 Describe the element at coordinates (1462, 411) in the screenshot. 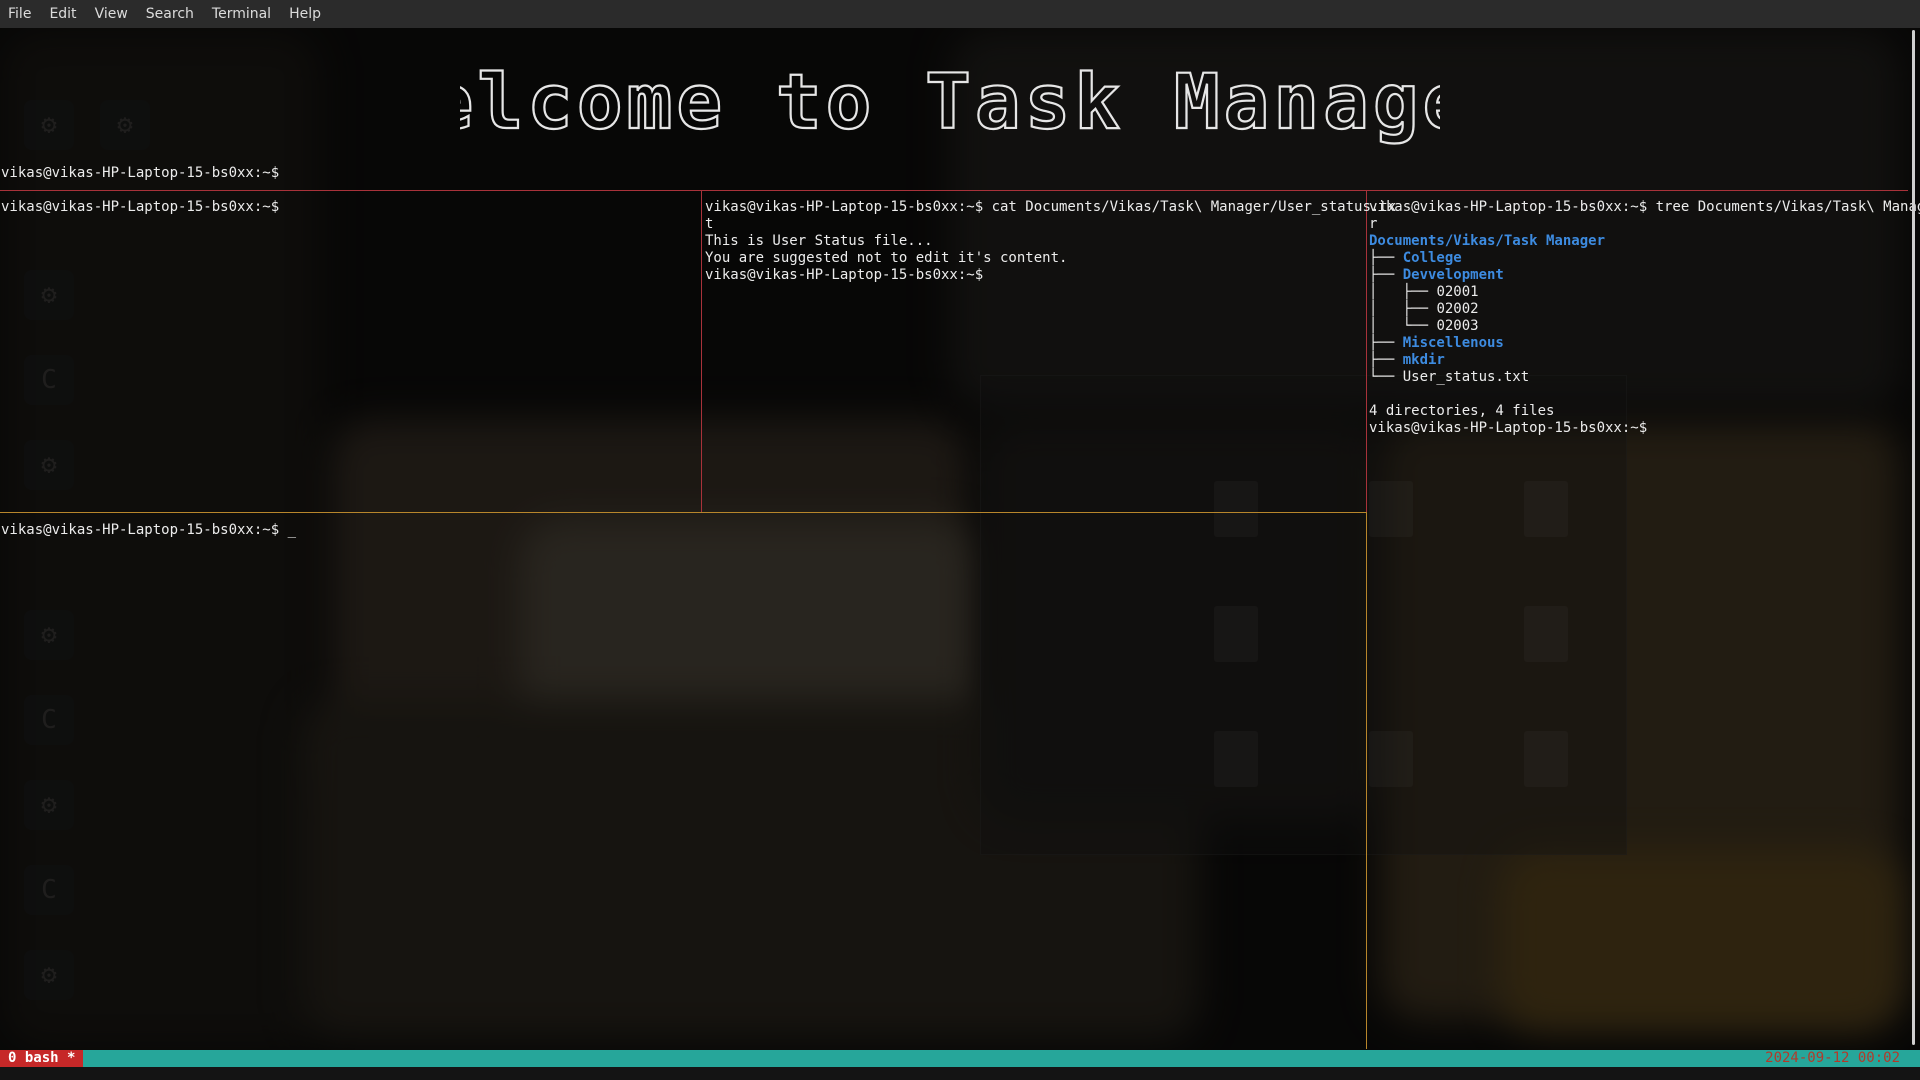

I see `tree-summary: 4 directories, 4 files` at that location.